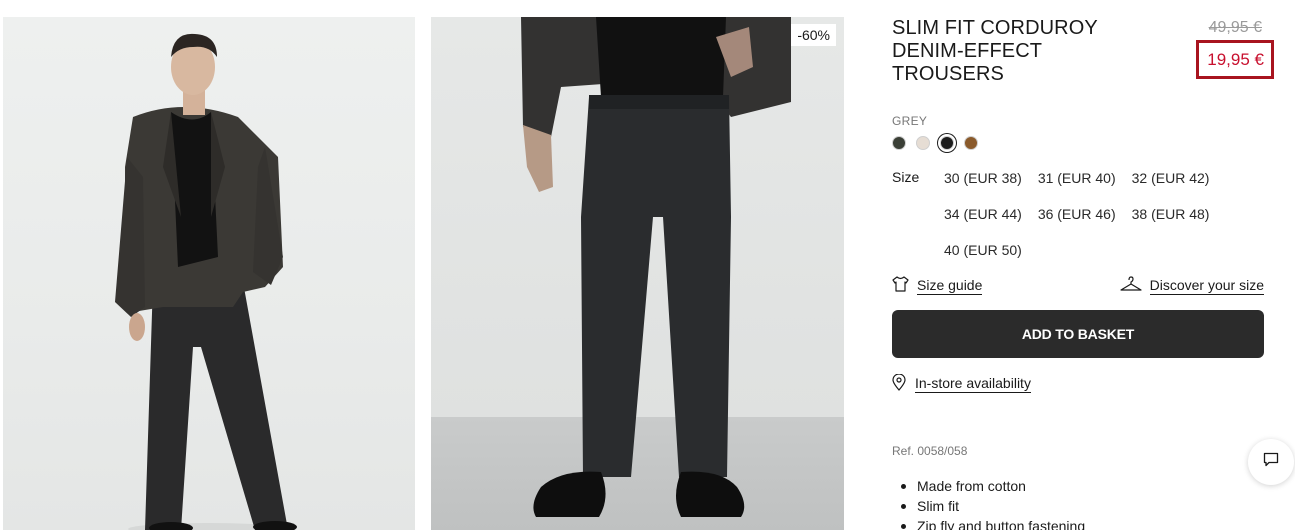 Image resolution: width=1295 pixels, height=530 pixels. Describe the element at coordinates (971, 143) in the screenshot. I see `swatch-brown` at that location.